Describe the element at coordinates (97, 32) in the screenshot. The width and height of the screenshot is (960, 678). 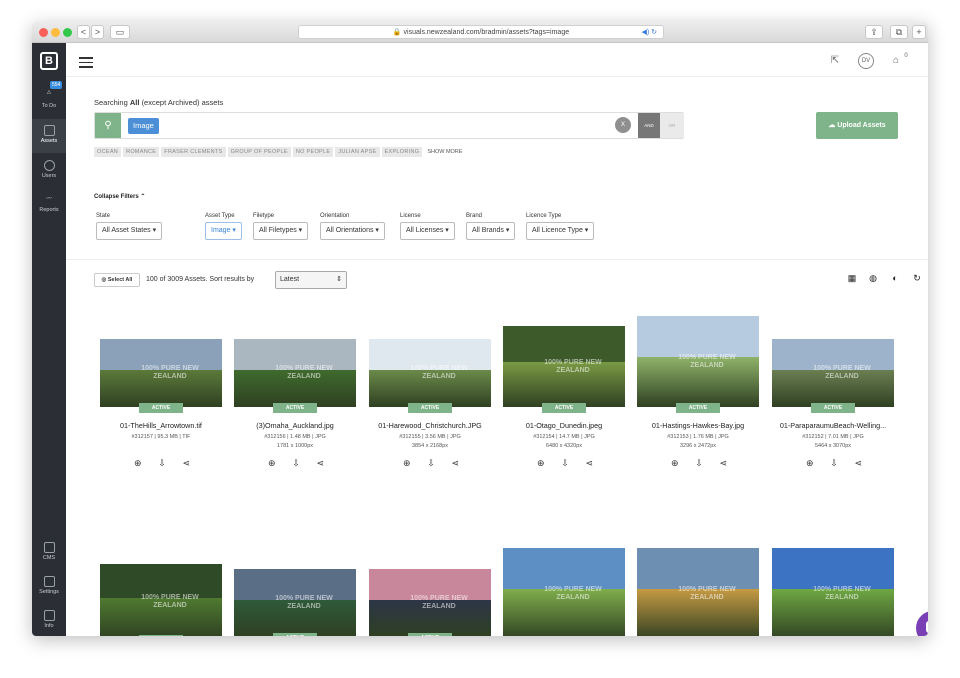
I see `forward-button: >` at that location.